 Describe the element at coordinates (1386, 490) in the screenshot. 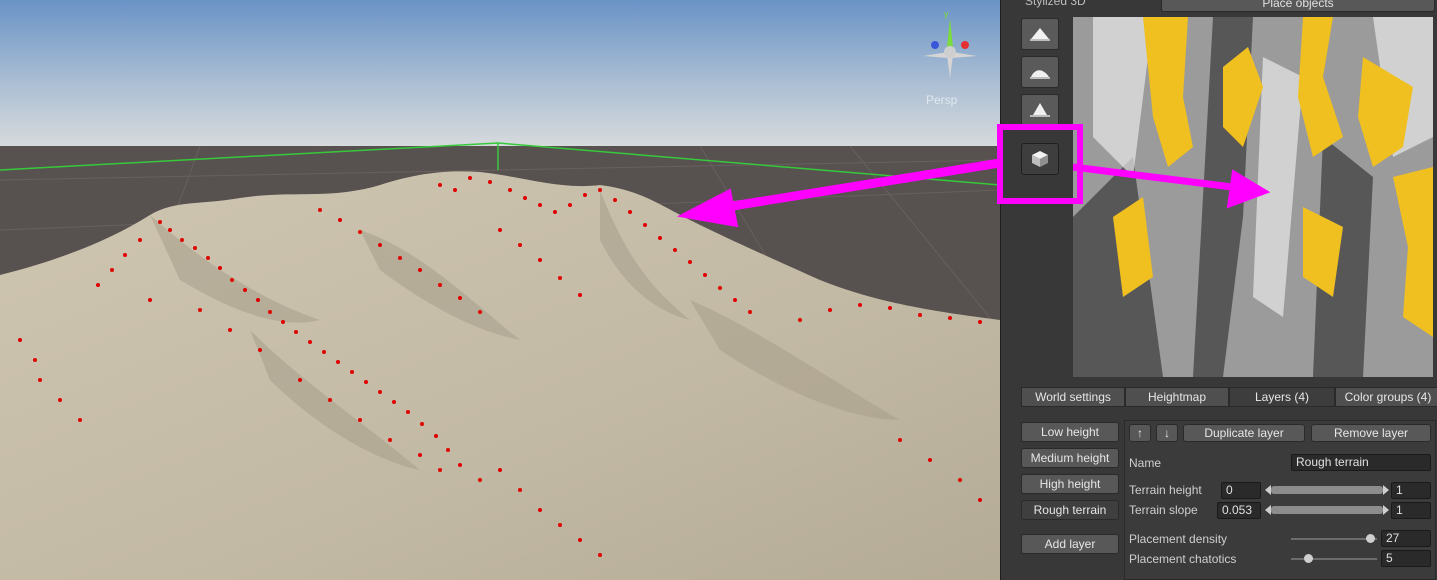

I see `terrain-height-max-handle` at that location.